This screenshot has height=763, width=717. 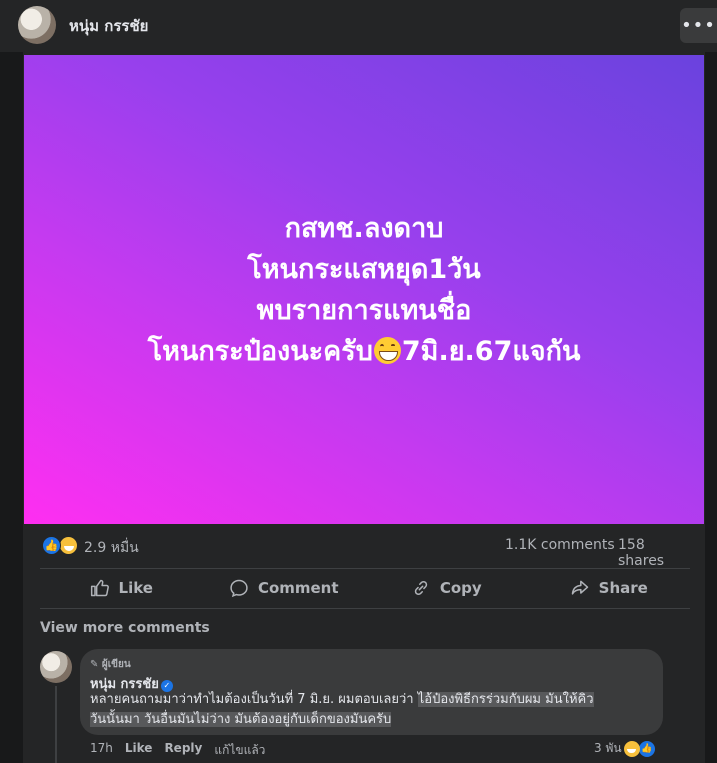 What do you see at coordinates (298, 588) in the screenshot?
I see `comment-label: Comment` at bounding box center [298, 588].